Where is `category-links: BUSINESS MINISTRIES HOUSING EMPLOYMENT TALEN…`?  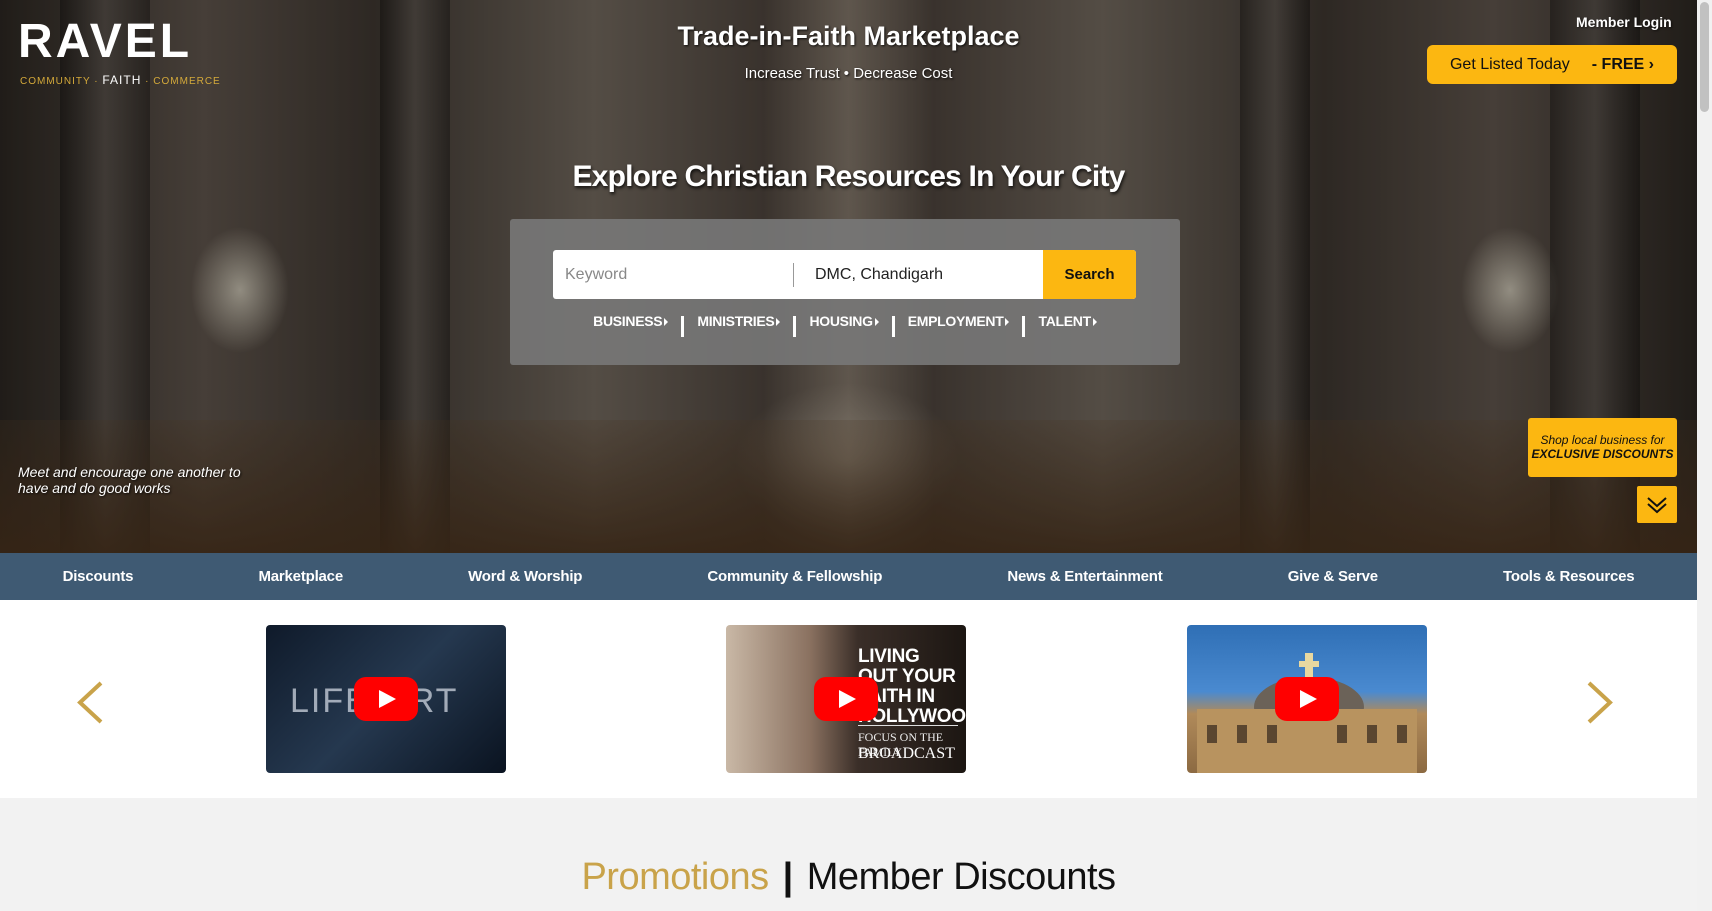
category-links: BUSINESS MINISTRIES HOUSING EMPLOYMENT TALEN… is located at coordinates (845, 325).